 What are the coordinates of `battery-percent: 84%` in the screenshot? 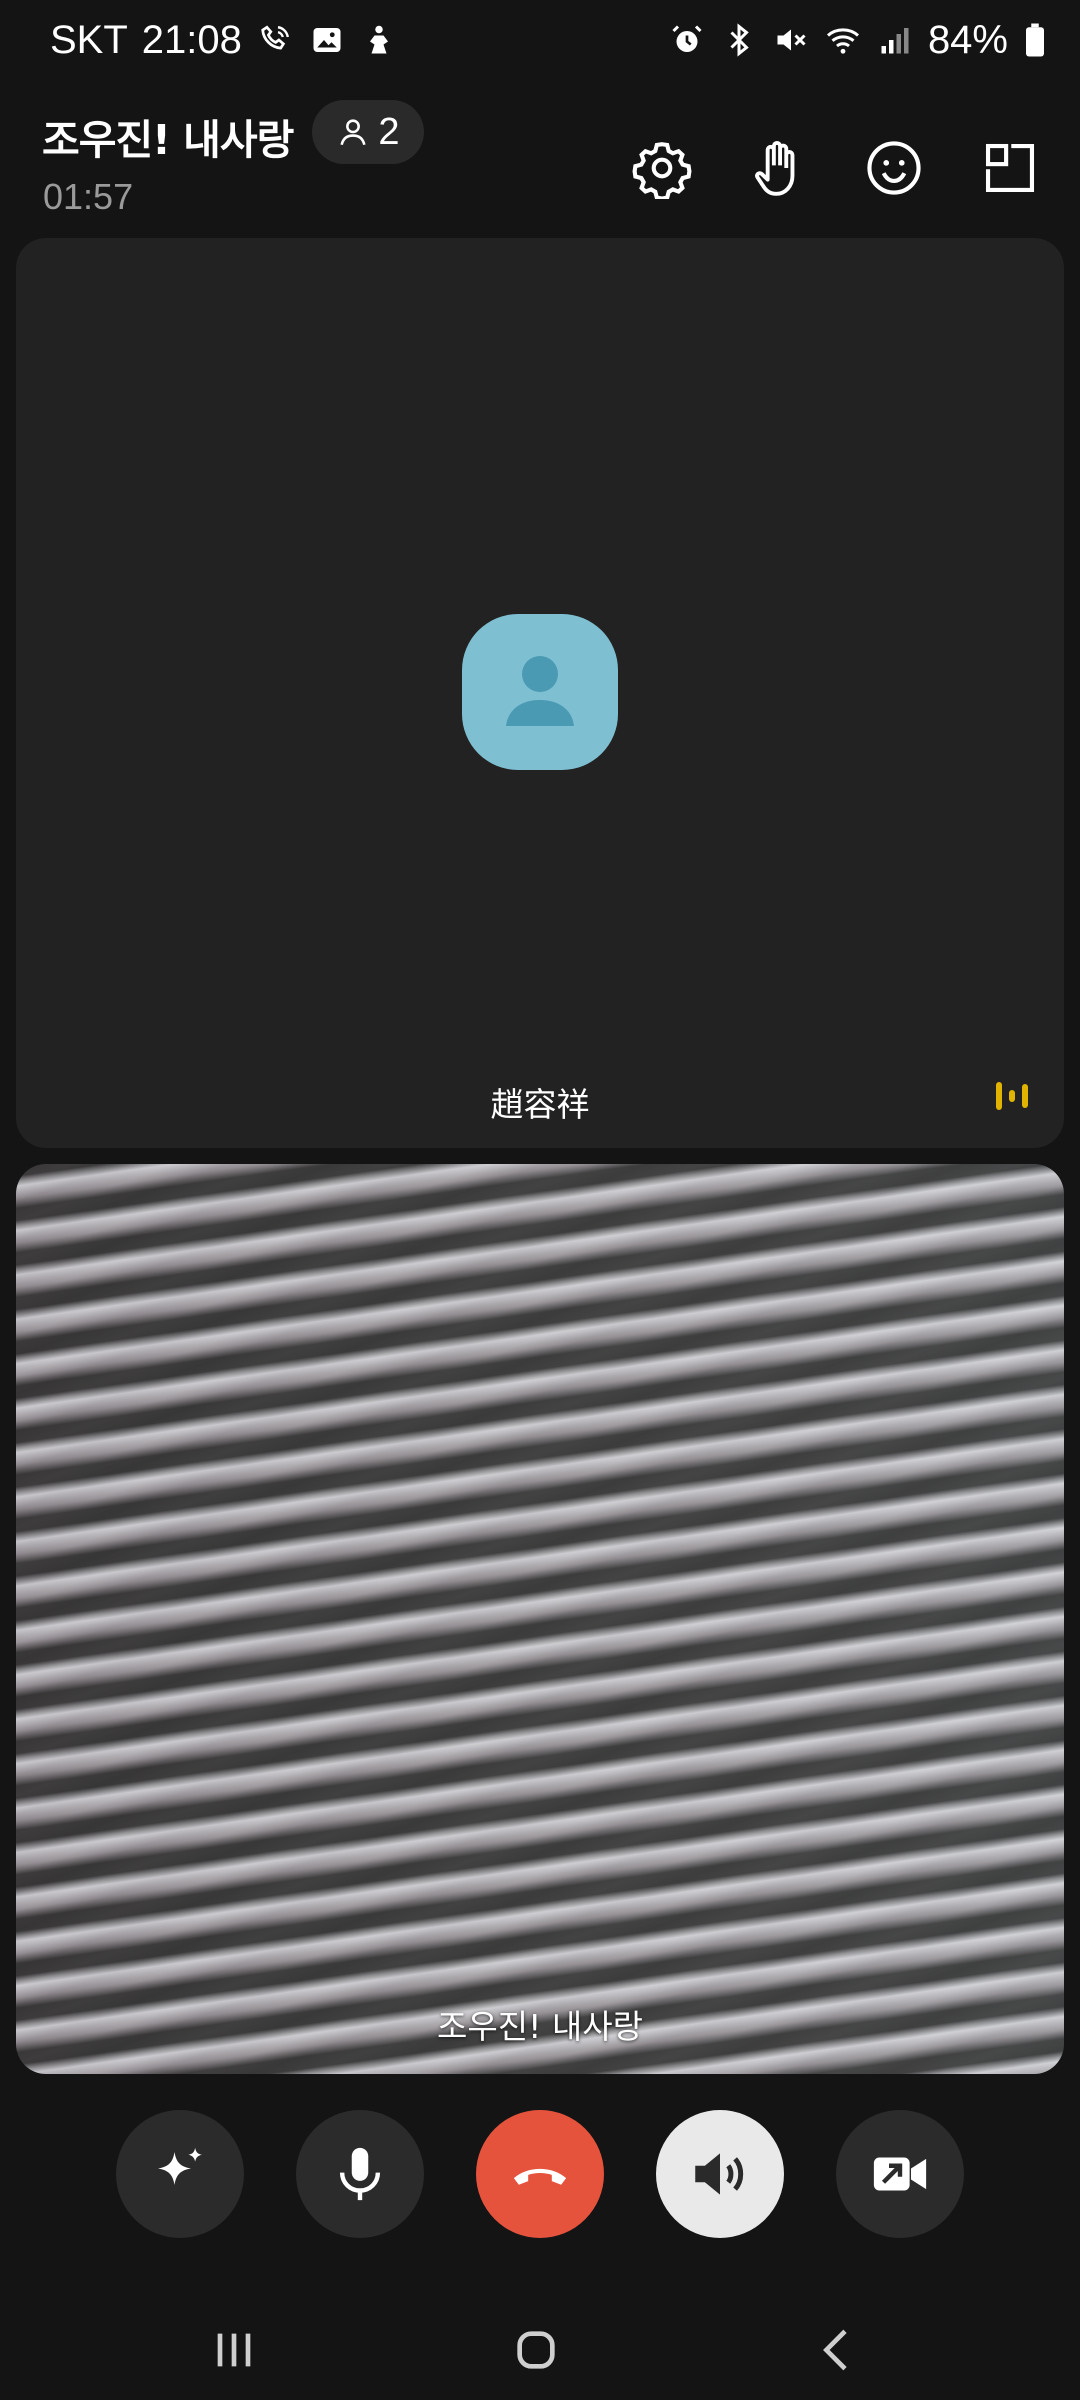 It's located at (967, 39).